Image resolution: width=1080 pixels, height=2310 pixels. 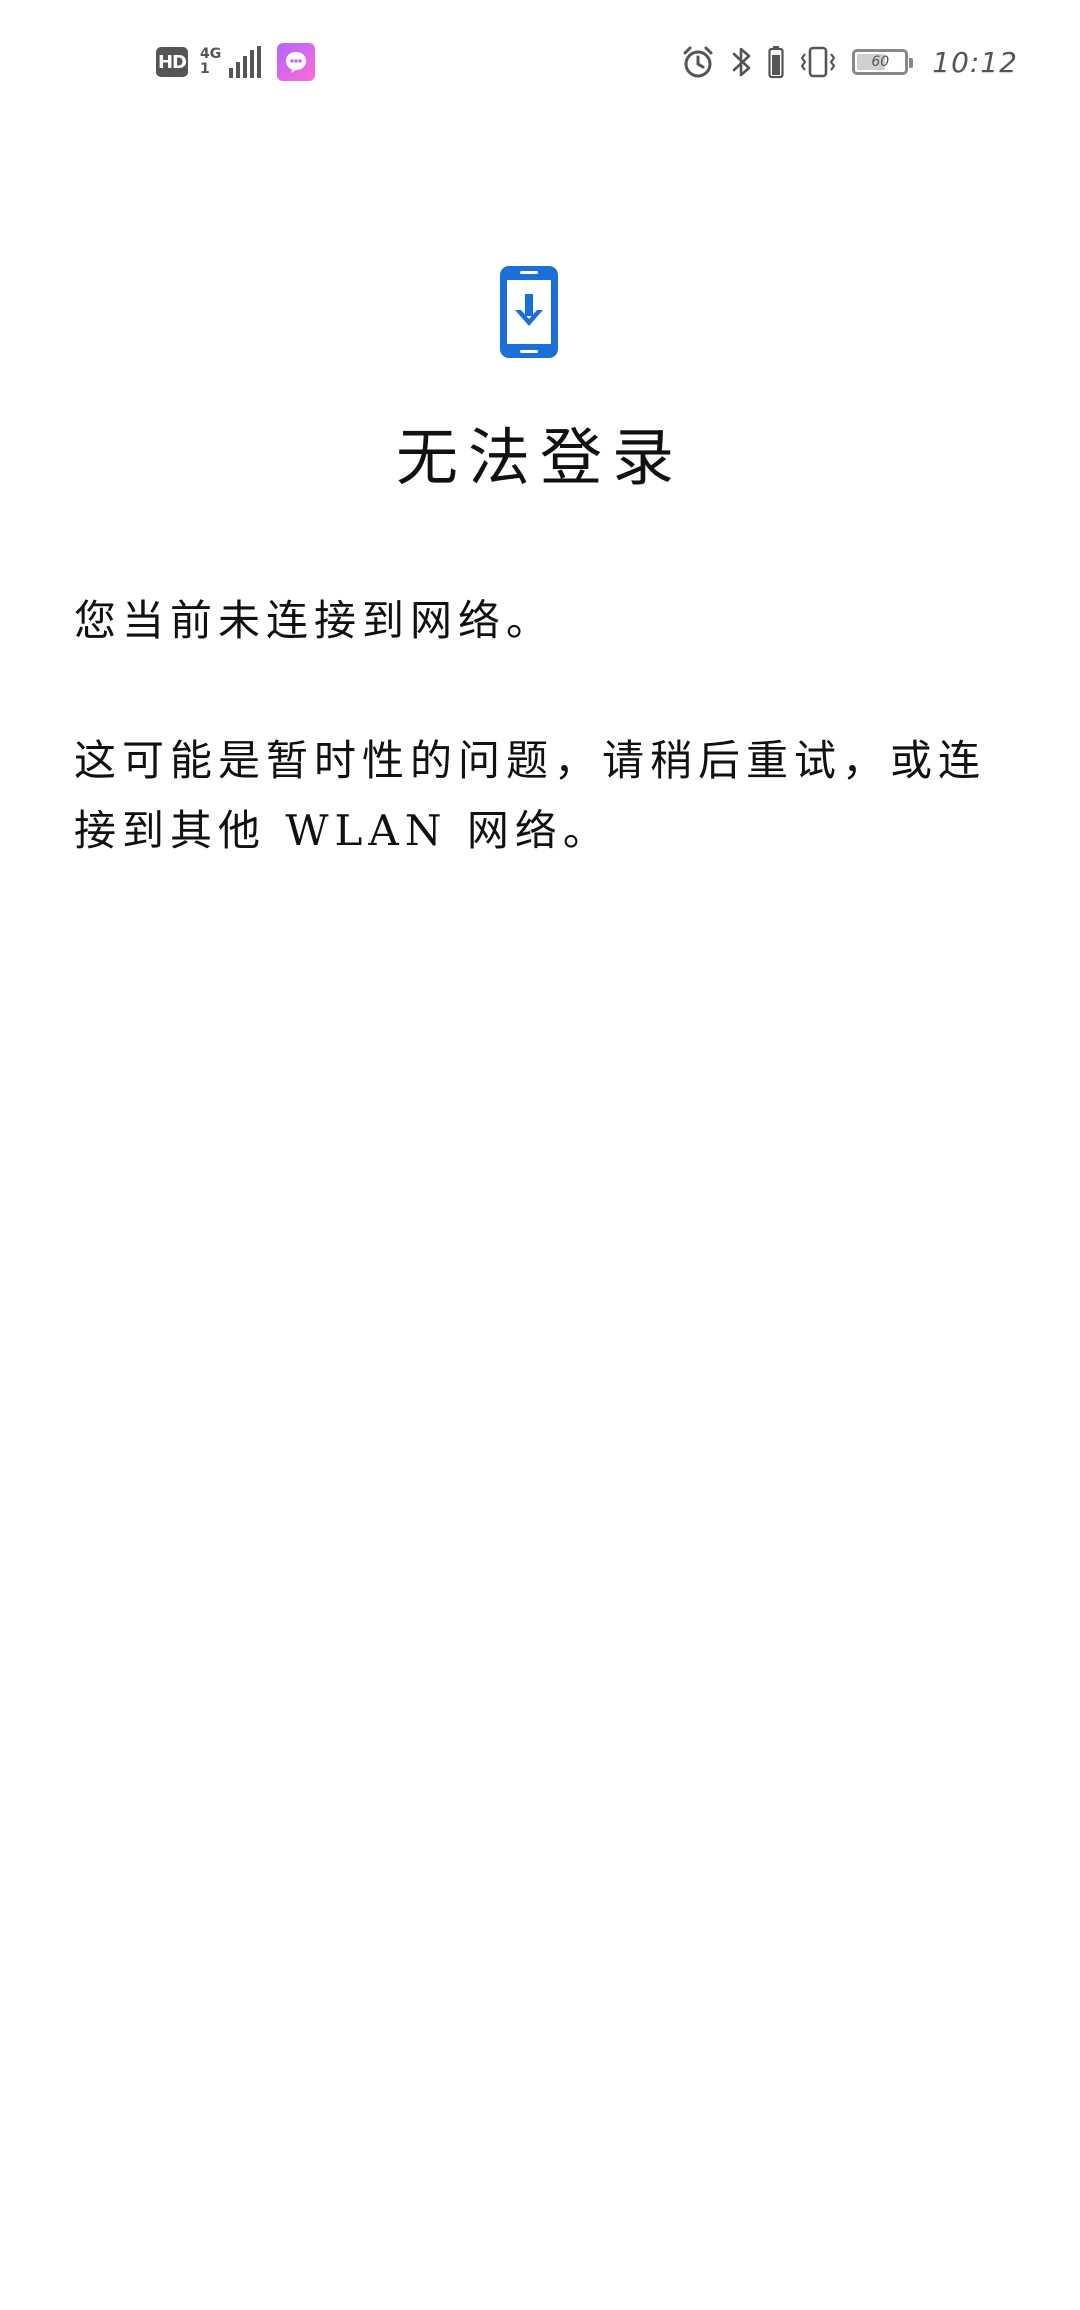 I want to click on status-left-group: HD 4G 1, so click(x=236, y=62).